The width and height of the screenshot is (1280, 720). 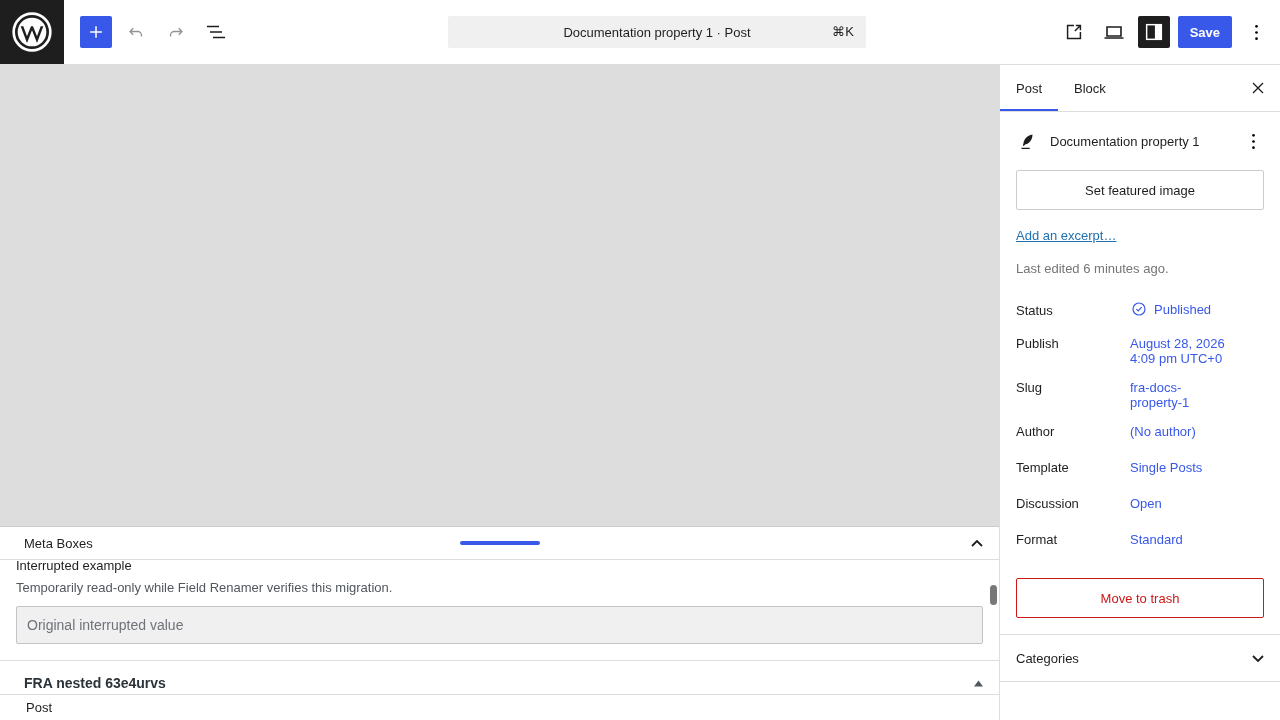 I want to click on property-value-button: August 28, 2026 4:09 pm UTC+0, so click(x=1179, y=351).